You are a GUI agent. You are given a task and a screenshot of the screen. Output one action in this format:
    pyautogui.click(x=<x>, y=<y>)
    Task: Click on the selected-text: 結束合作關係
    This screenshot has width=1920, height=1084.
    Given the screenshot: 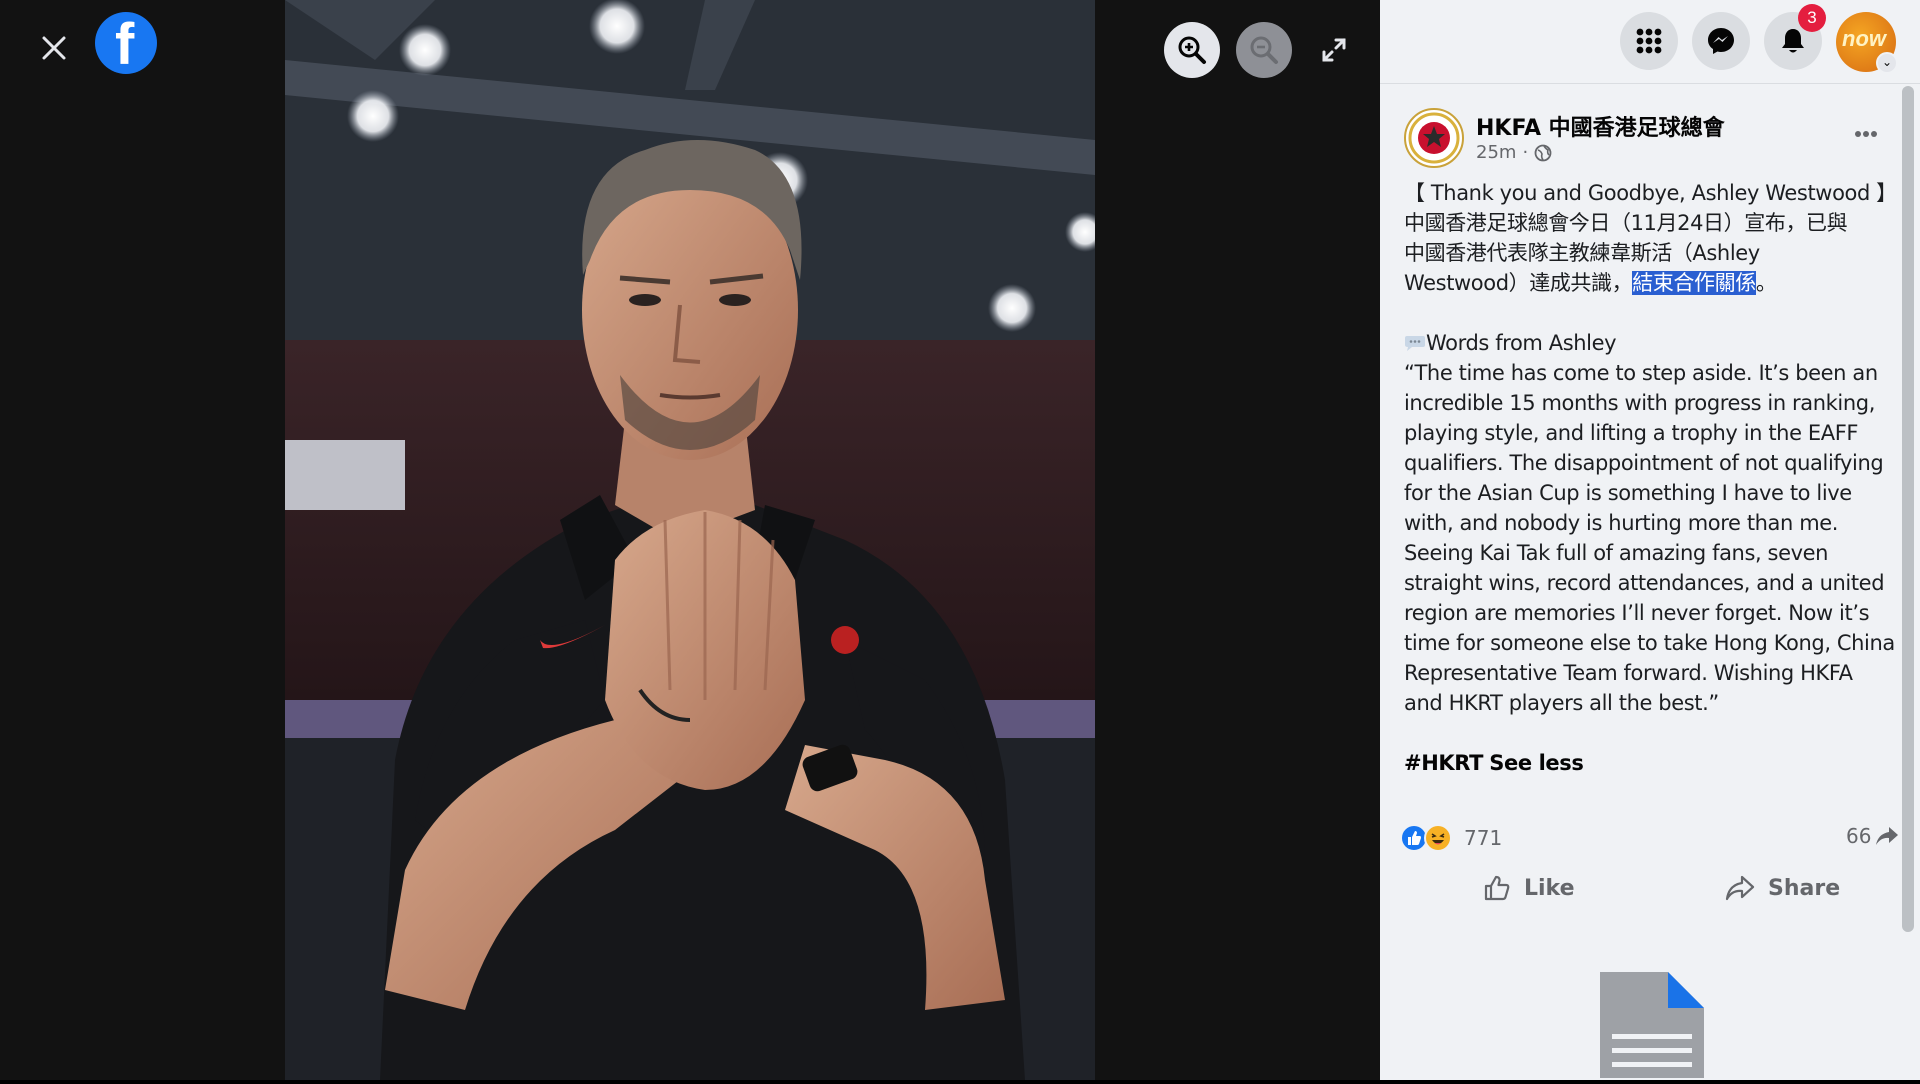 What is the action you would take?
    pyautogui.click(x=1694, y=283)
    